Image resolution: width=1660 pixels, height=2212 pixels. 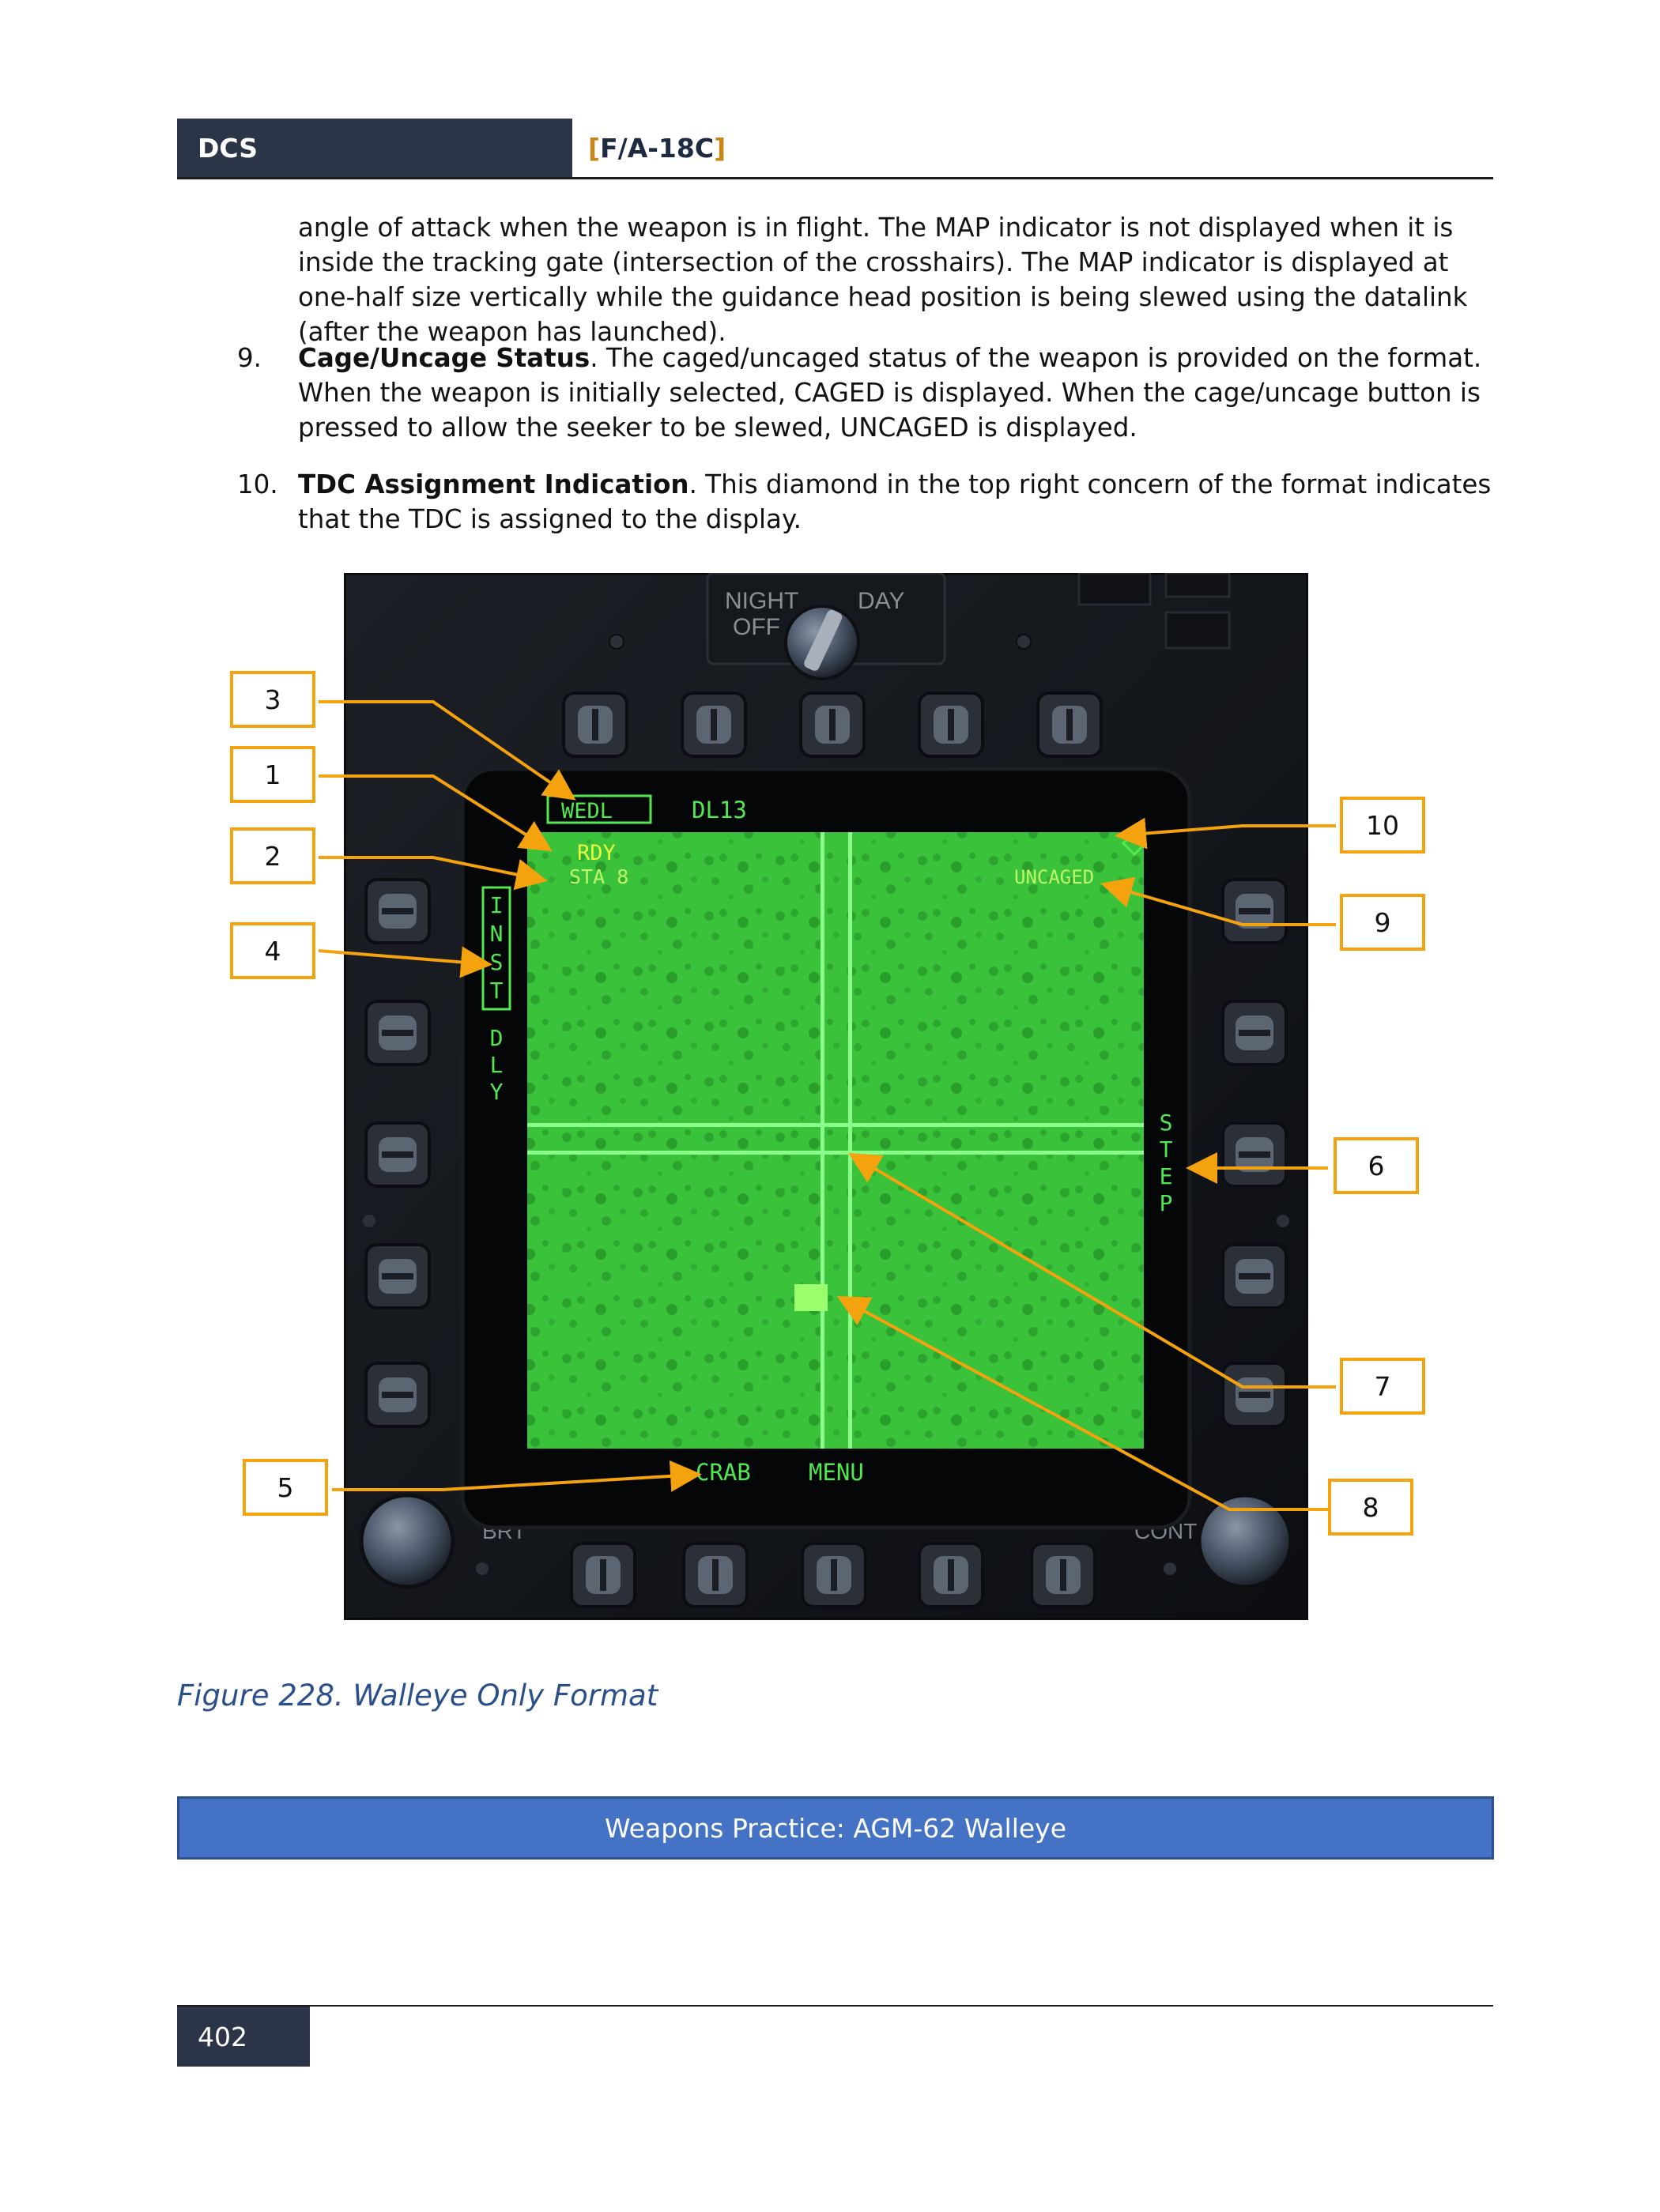 I want to click on callout-4: 4, so click(x=272, y=950).